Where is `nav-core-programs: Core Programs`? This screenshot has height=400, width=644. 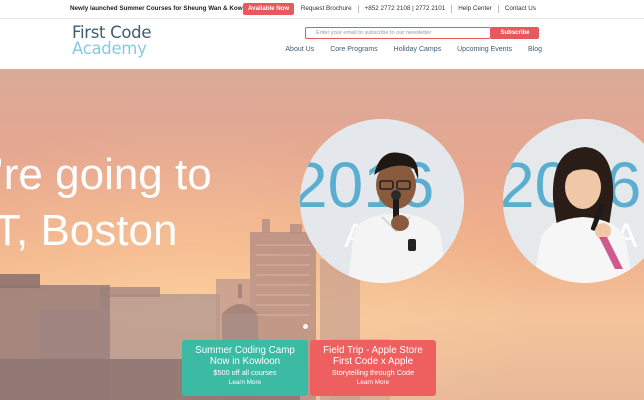 nav-core-programs: Core Programs is located at coordinates (353, 49).